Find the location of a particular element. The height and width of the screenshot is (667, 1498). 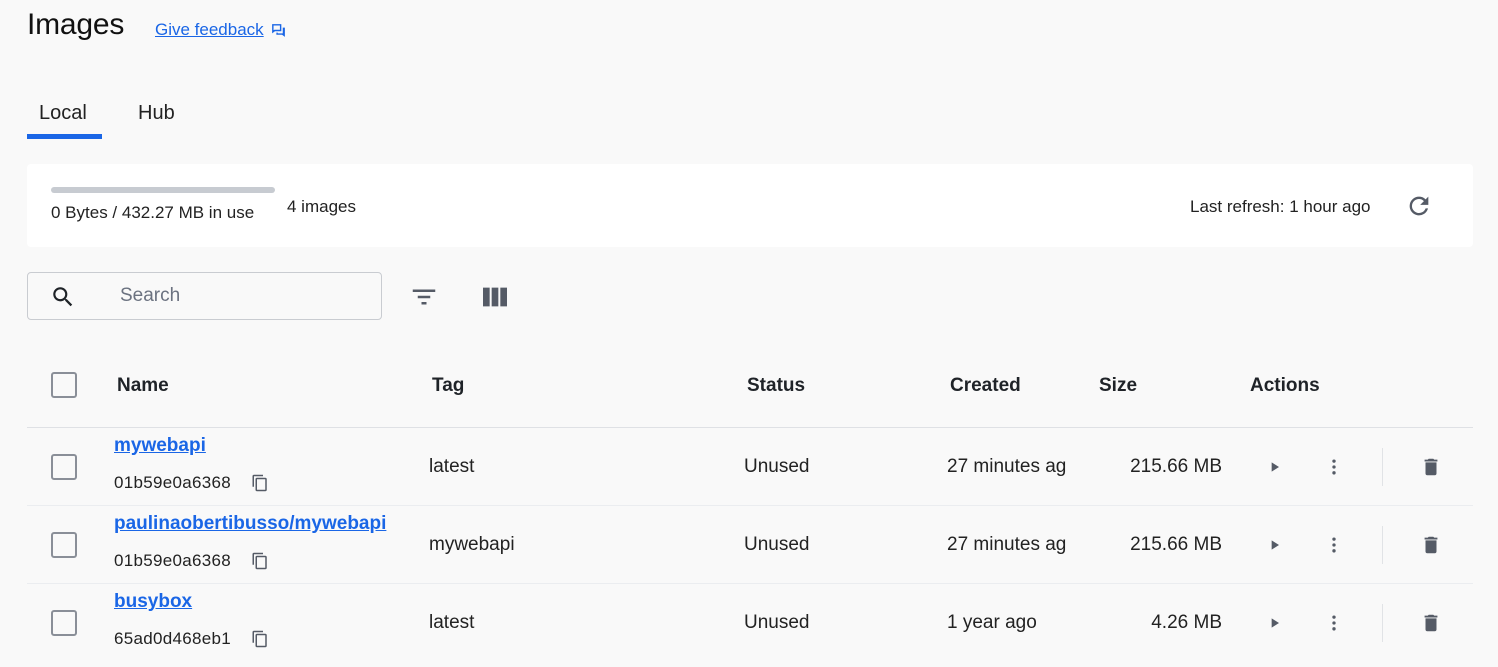

table-header-divider is located at coordinates (750, 427).